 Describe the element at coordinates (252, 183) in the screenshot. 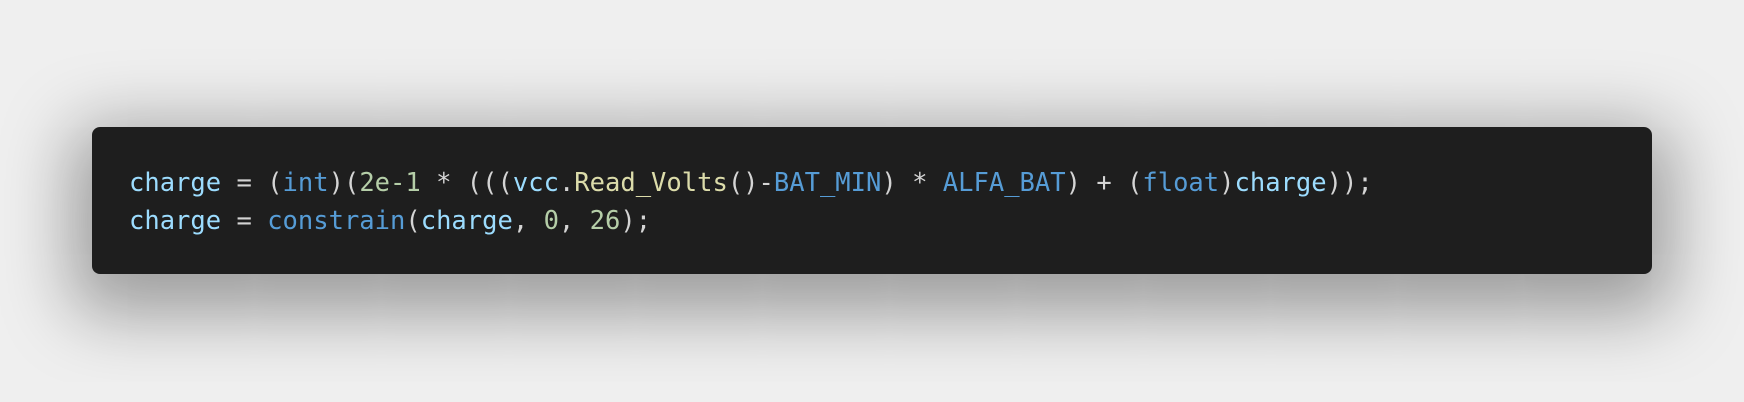

I see `code-token: = (` at that location.